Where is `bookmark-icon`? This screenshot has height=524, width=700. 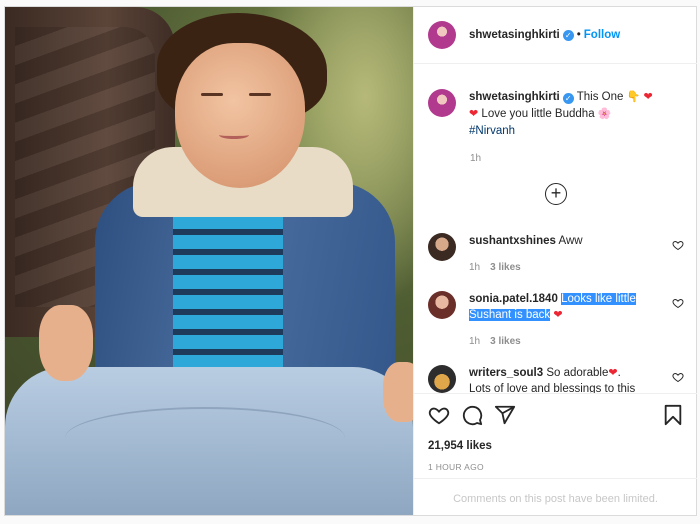
bookmark-icon is located at coordinates (673, 415).